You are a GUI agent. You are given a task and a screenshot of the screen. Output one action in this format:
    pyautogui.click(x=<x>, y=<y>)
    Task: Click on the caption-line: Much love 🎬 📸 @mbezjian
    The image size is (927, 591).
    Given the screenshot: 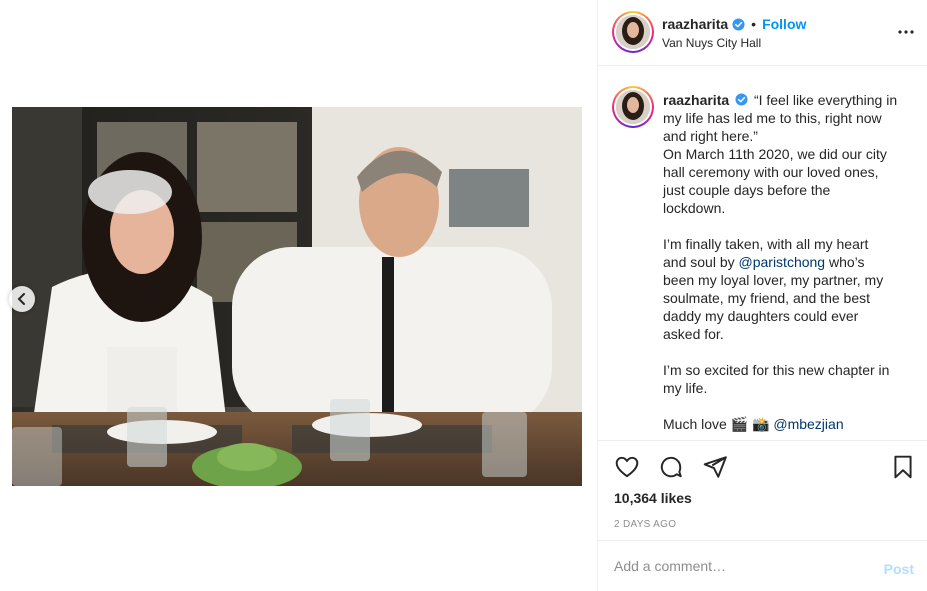 What is the action you would take?
    pyautogui.click(x=787, y=424)
    